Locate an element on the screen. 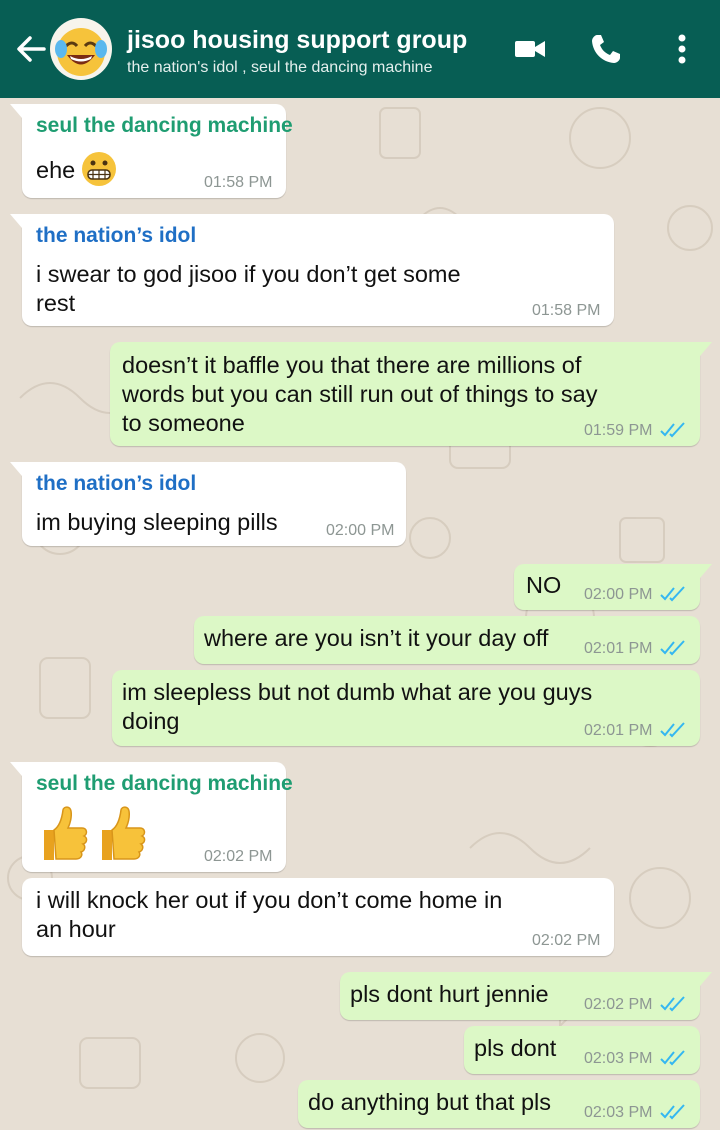 Image resolution: width=720 pixels, height=1130 pixels. message-time: 01:59 PM is located at coordinates (618, 430).